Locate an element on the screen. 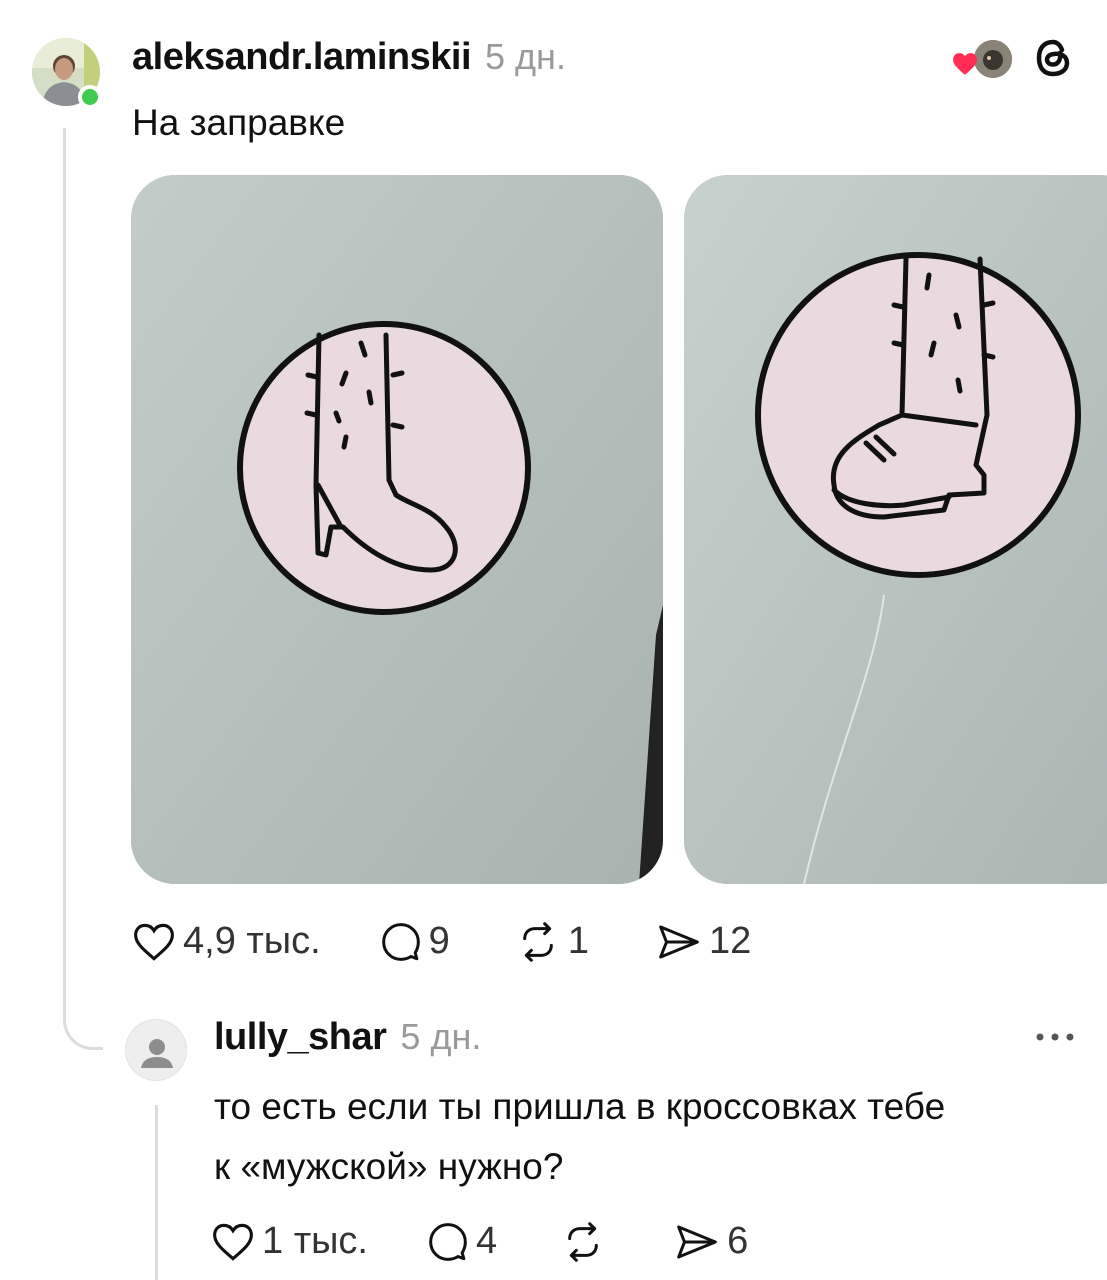  reply-like-count: 1 тыс. is located at coordinates (315, 1241).